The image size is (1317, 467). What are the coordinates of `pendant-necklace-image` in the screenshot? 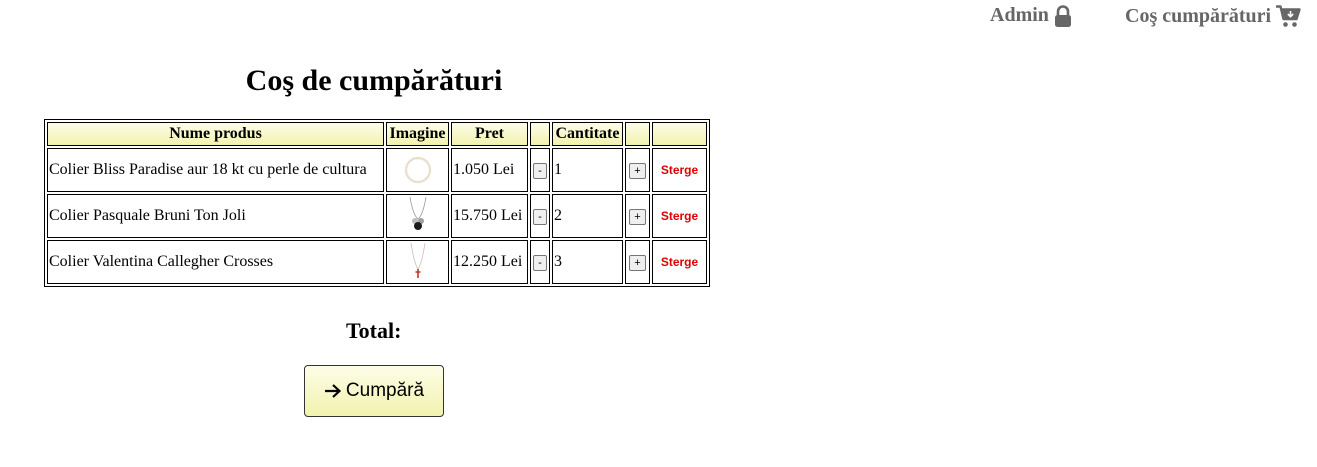 It's located at (417, 213).